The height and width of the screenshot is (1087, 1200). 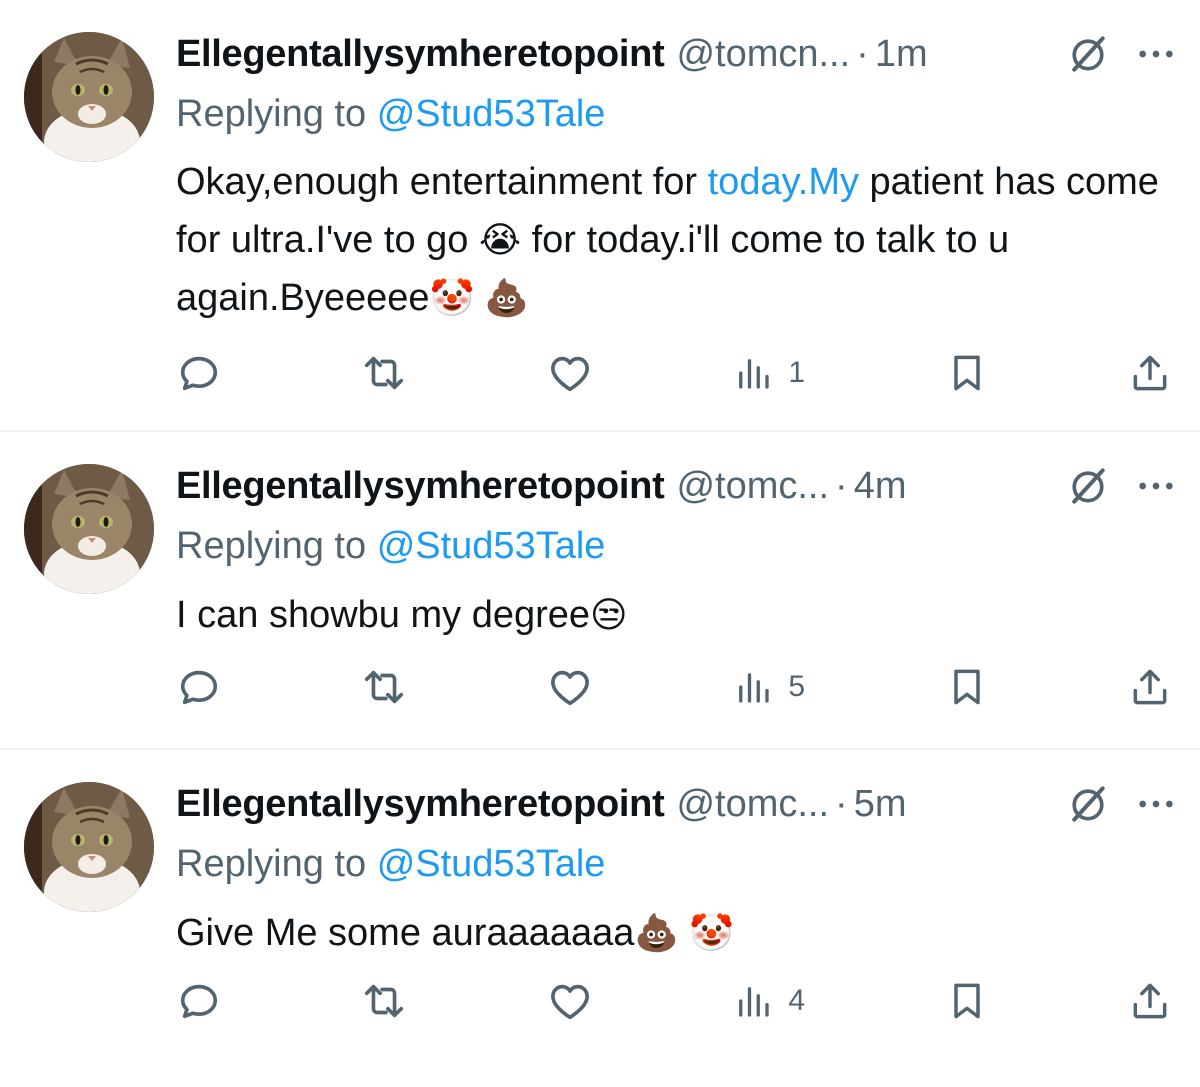 What do you see at coordinates (383, 615) in the screenshot?
I see `tweet-text-part: I can showbu my degree` at bounding box center [383, 615].